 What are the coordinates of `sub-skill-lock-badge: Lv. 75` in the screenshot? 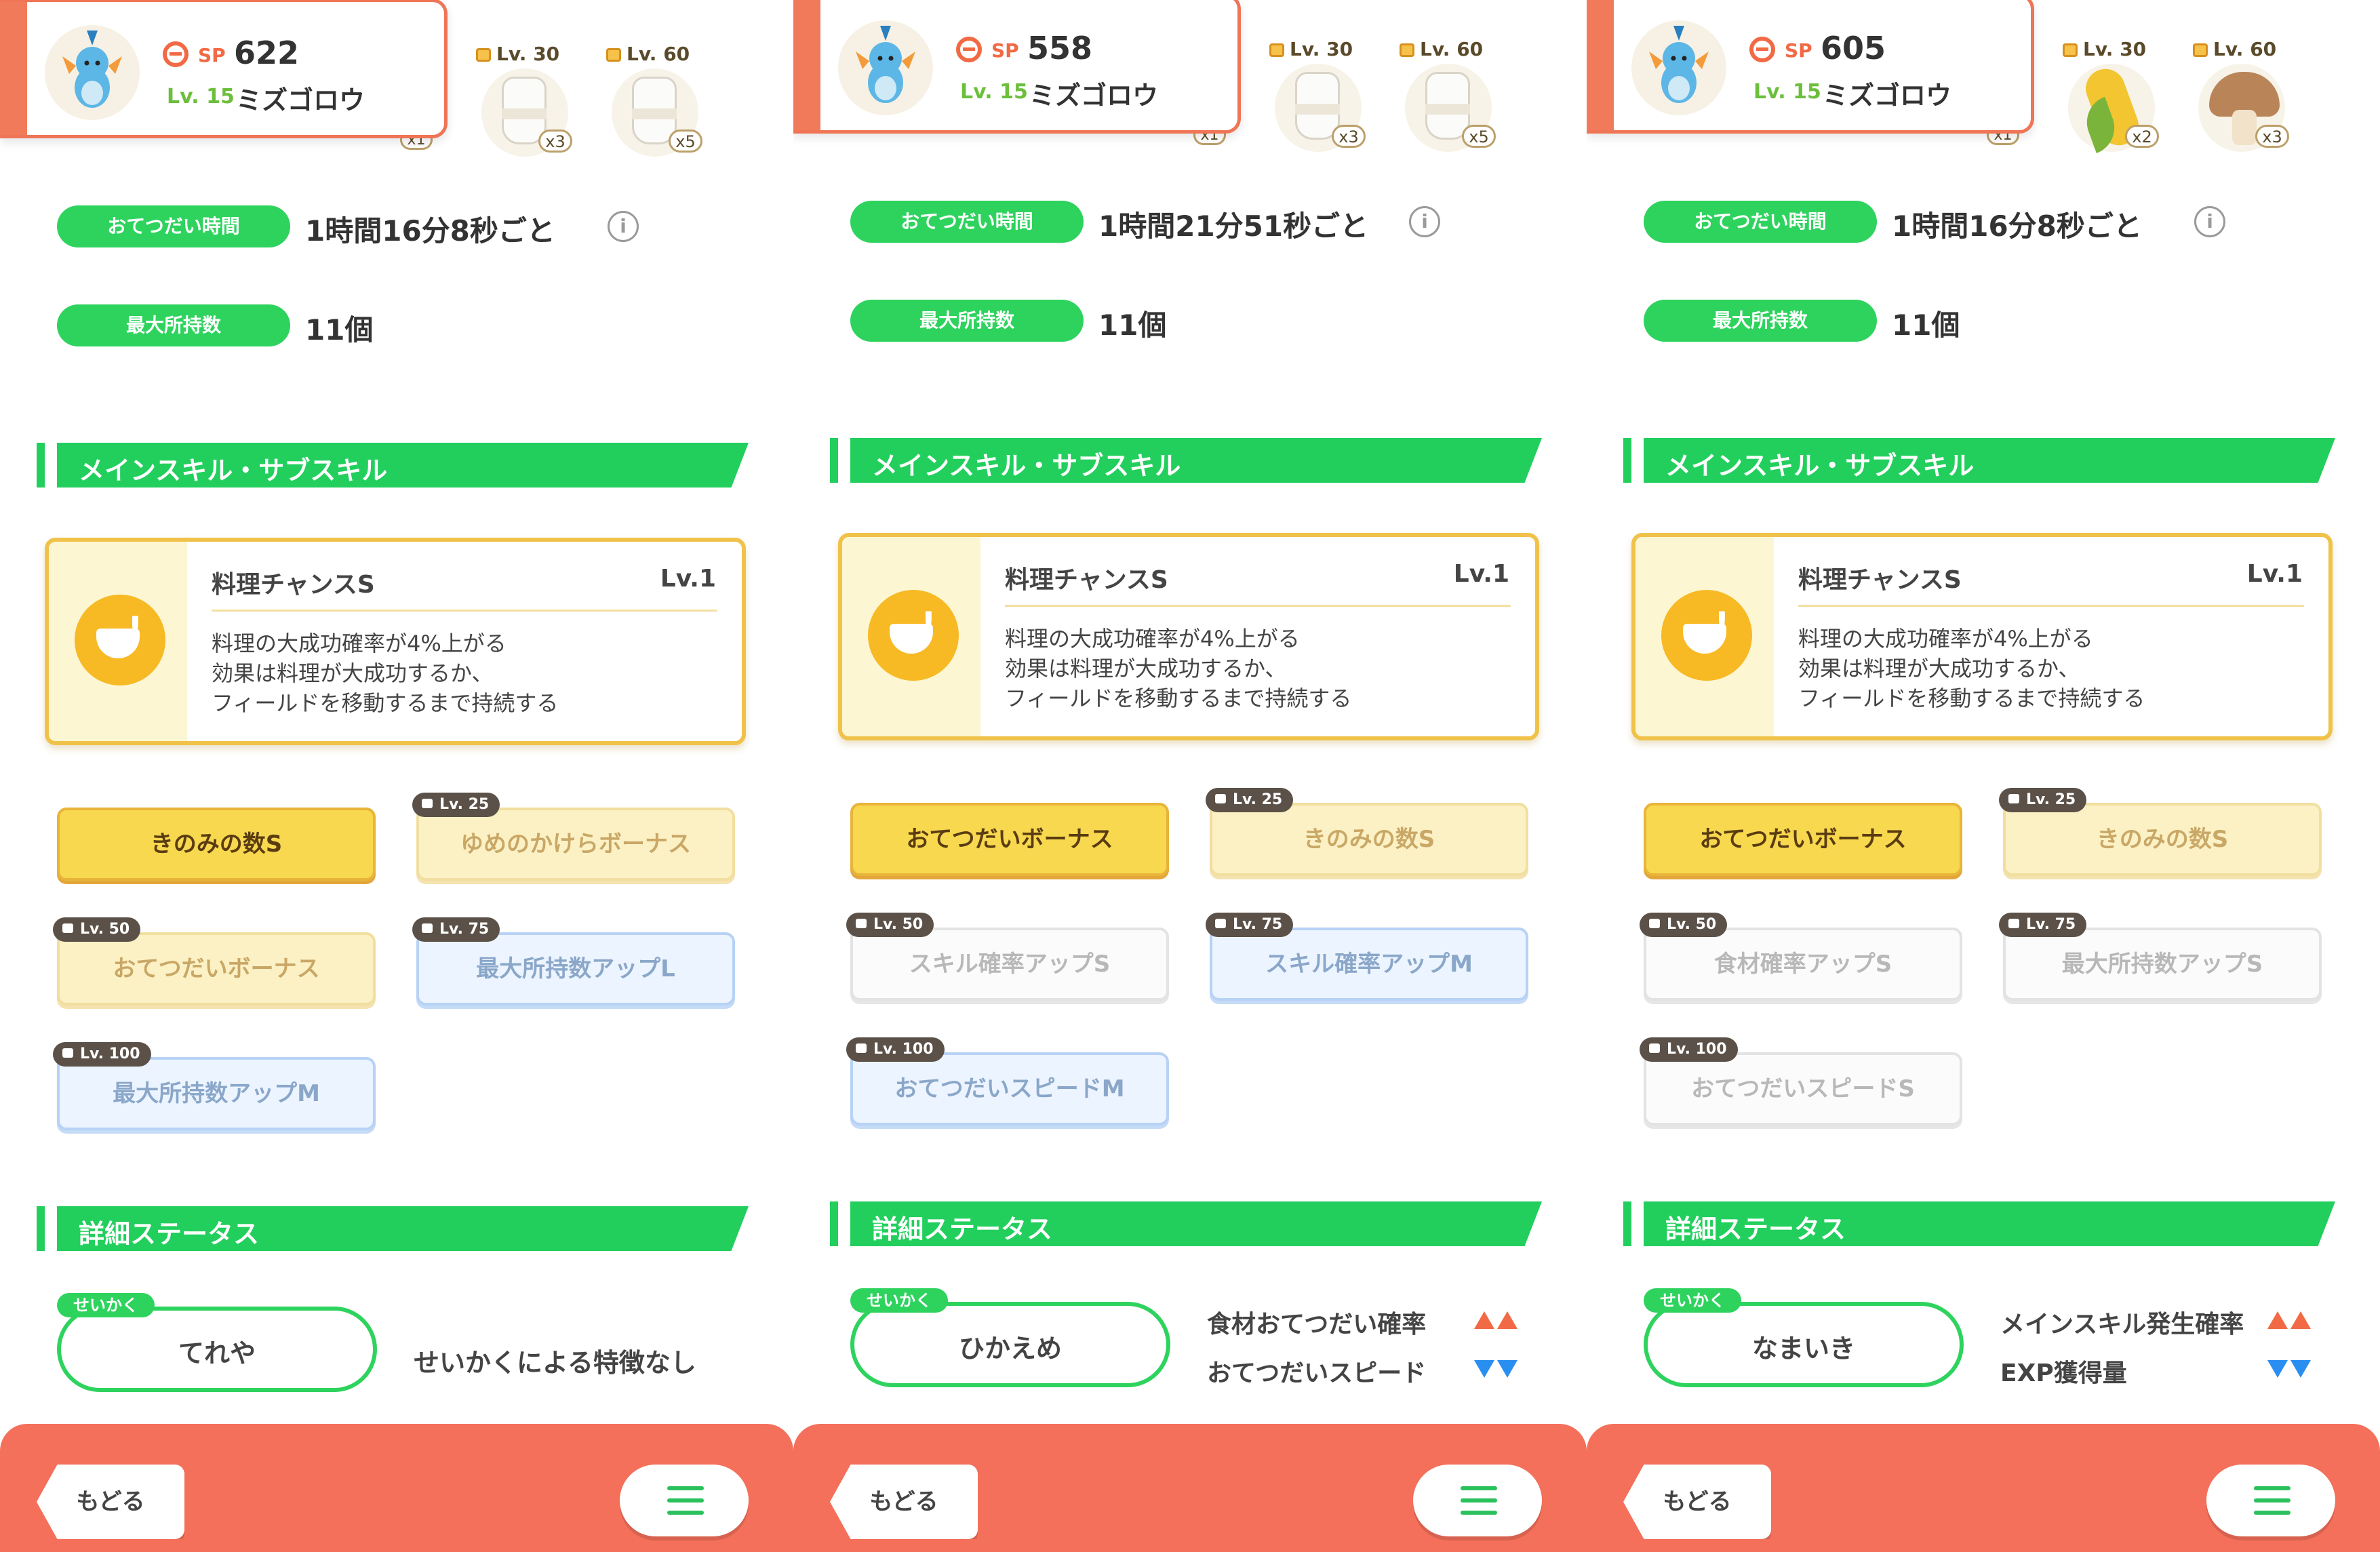 It's located at (1250, 925).